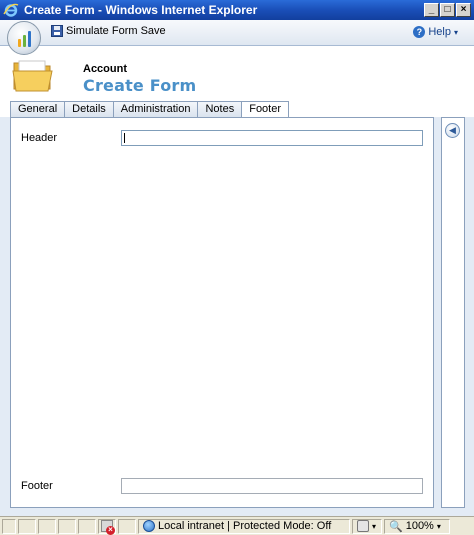 The height and width of the screenshot is (535, 474). I want to click on protected-mode-button: ▾, so click(367, 526).